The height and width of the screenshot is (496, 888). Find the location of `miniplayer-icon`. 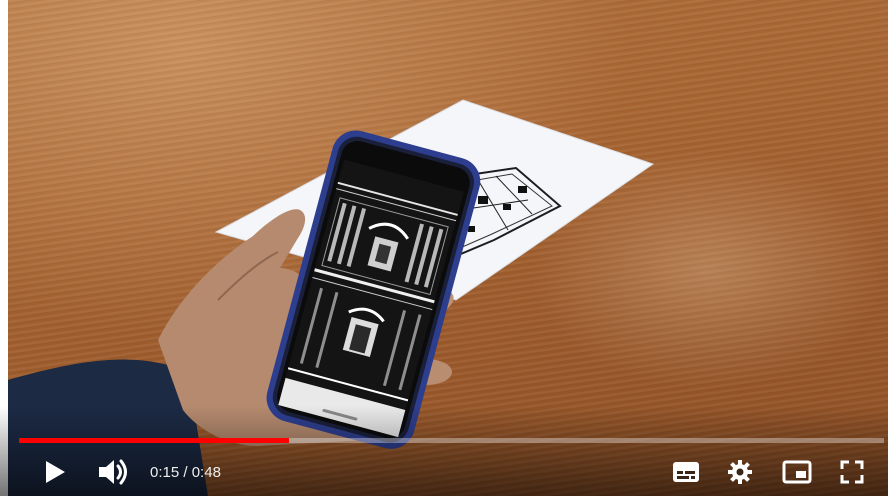

miniplayer-icon is located at coordinates (797, 472).